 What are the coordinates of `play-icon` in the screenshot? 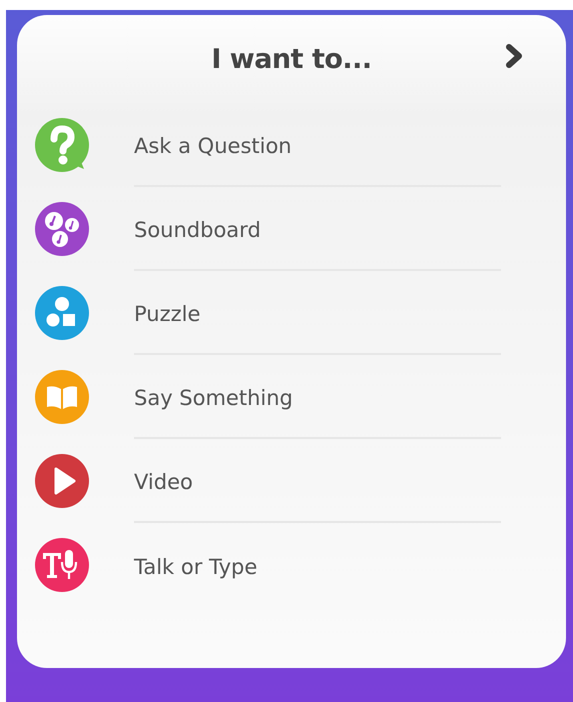 It's located at (62, 481).